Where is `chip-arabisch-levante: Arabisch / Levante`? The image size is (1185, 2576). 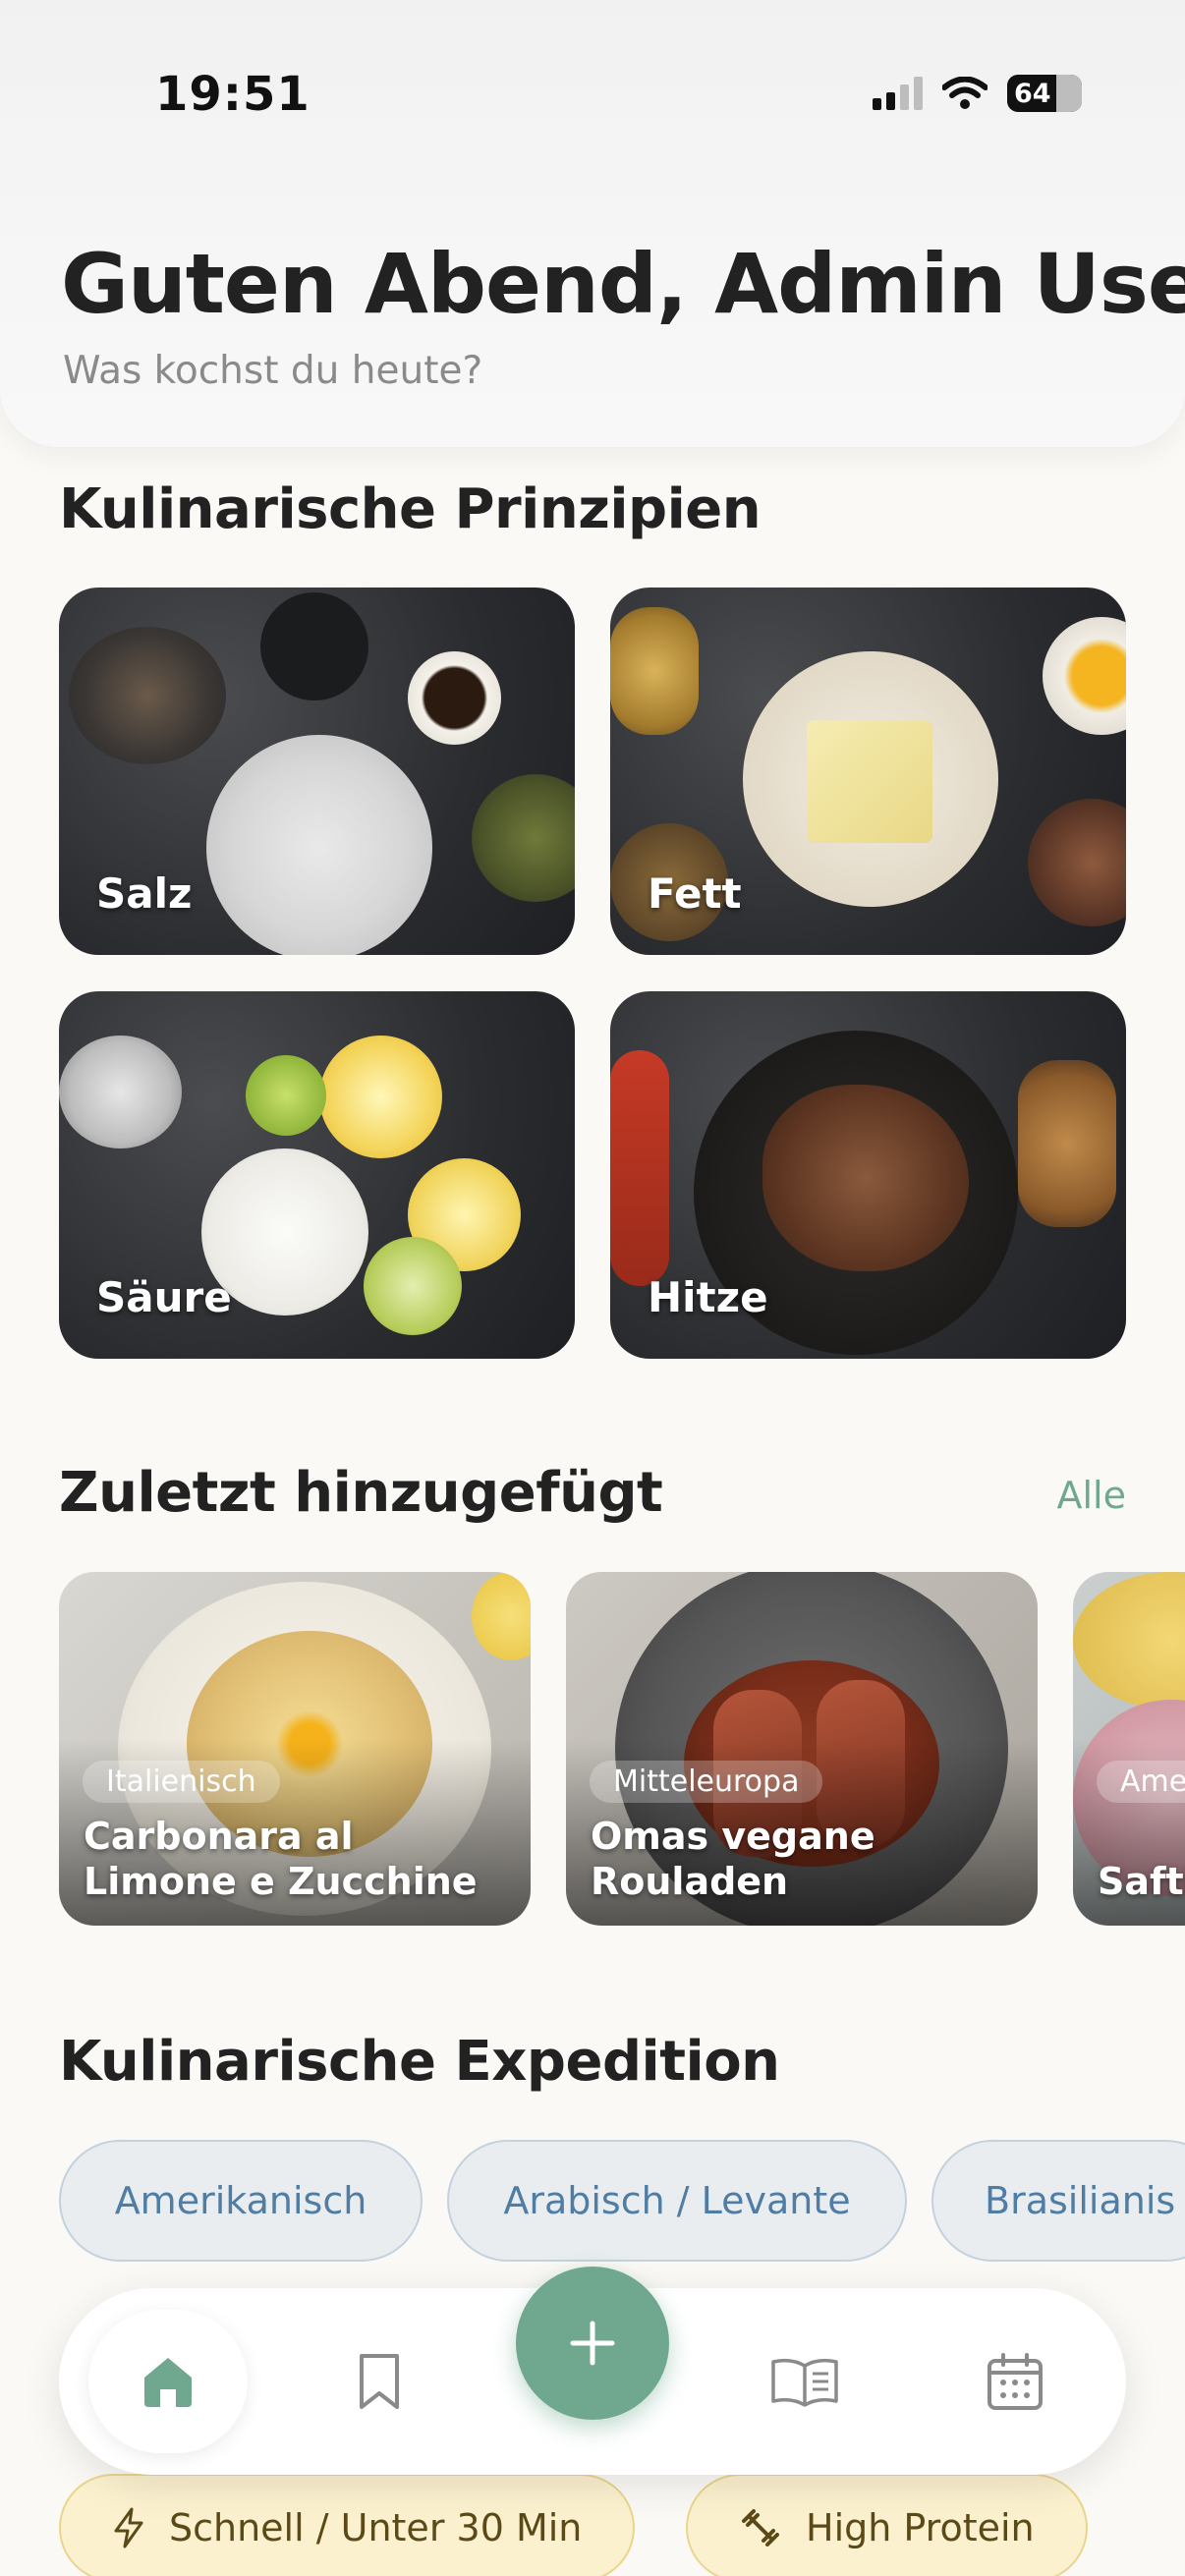 chip-arabisch-levante: Arabisch / Levante is located at coordinates (677, 2201).